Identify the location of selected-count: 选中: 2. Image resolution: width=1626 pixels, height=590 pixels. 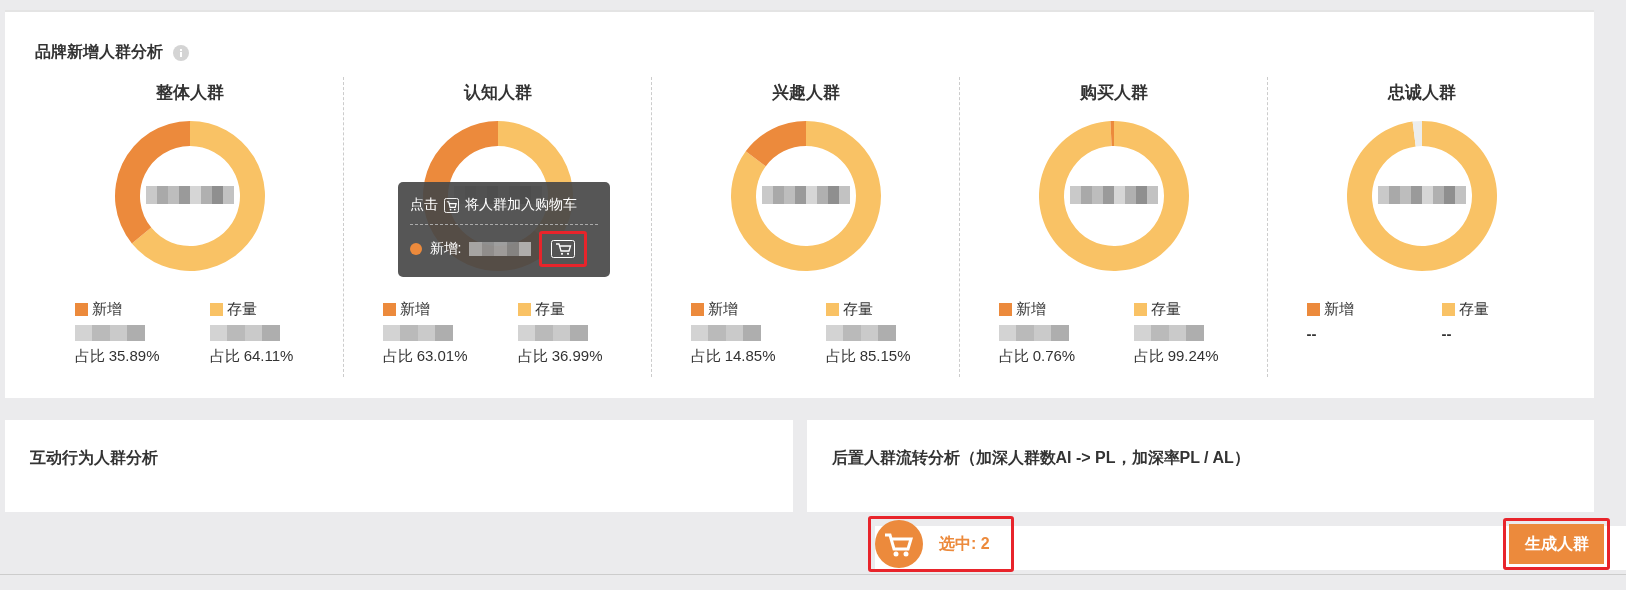
(964, 543).